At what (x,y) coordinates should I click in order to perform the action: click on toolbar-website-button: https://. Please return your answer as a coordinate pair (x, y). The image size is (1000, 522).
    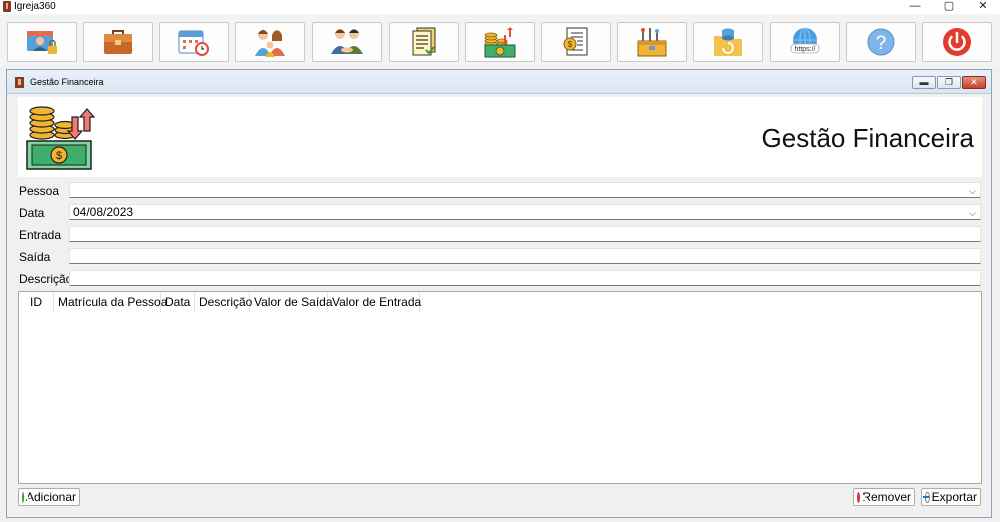
    Looking at the image, I should click on (805, 42).